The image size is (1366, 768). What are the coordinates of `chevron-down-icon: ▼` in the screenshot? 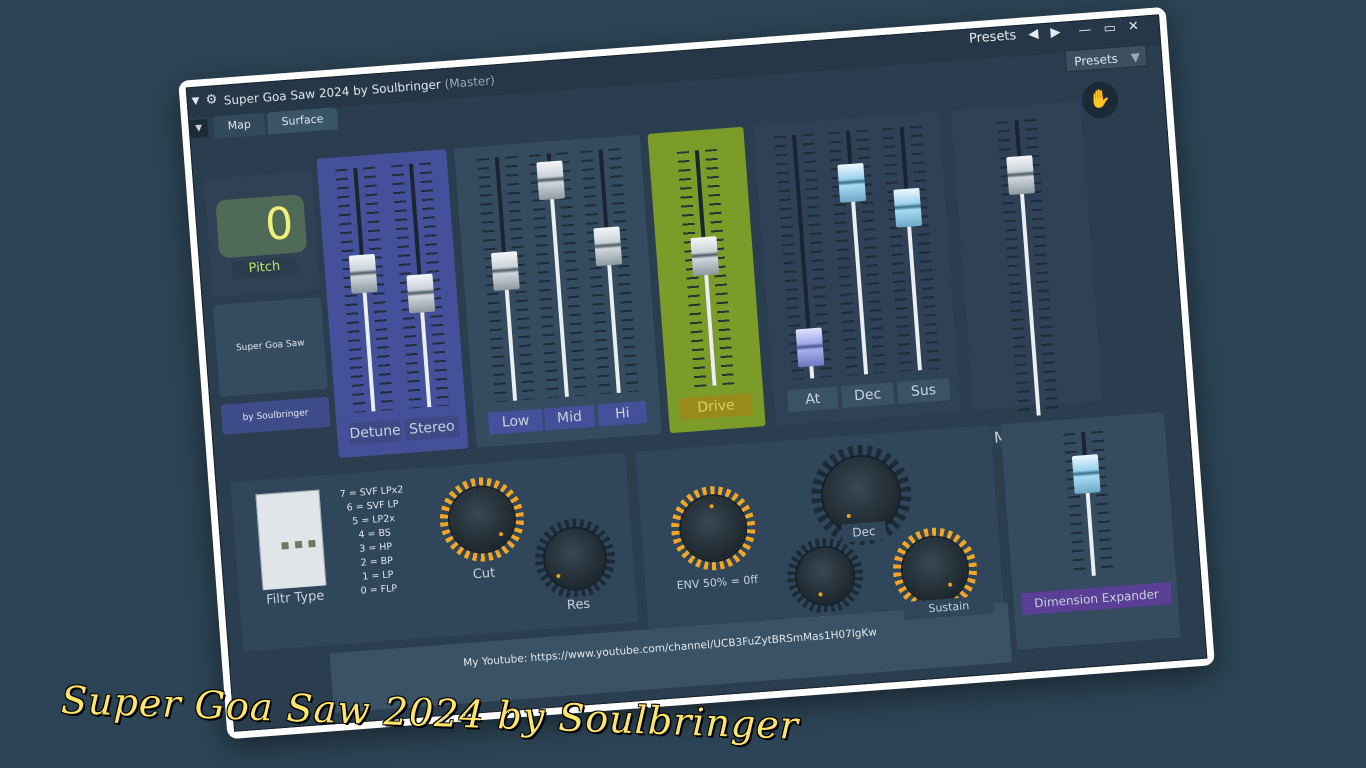 It's located at (1135, 57).